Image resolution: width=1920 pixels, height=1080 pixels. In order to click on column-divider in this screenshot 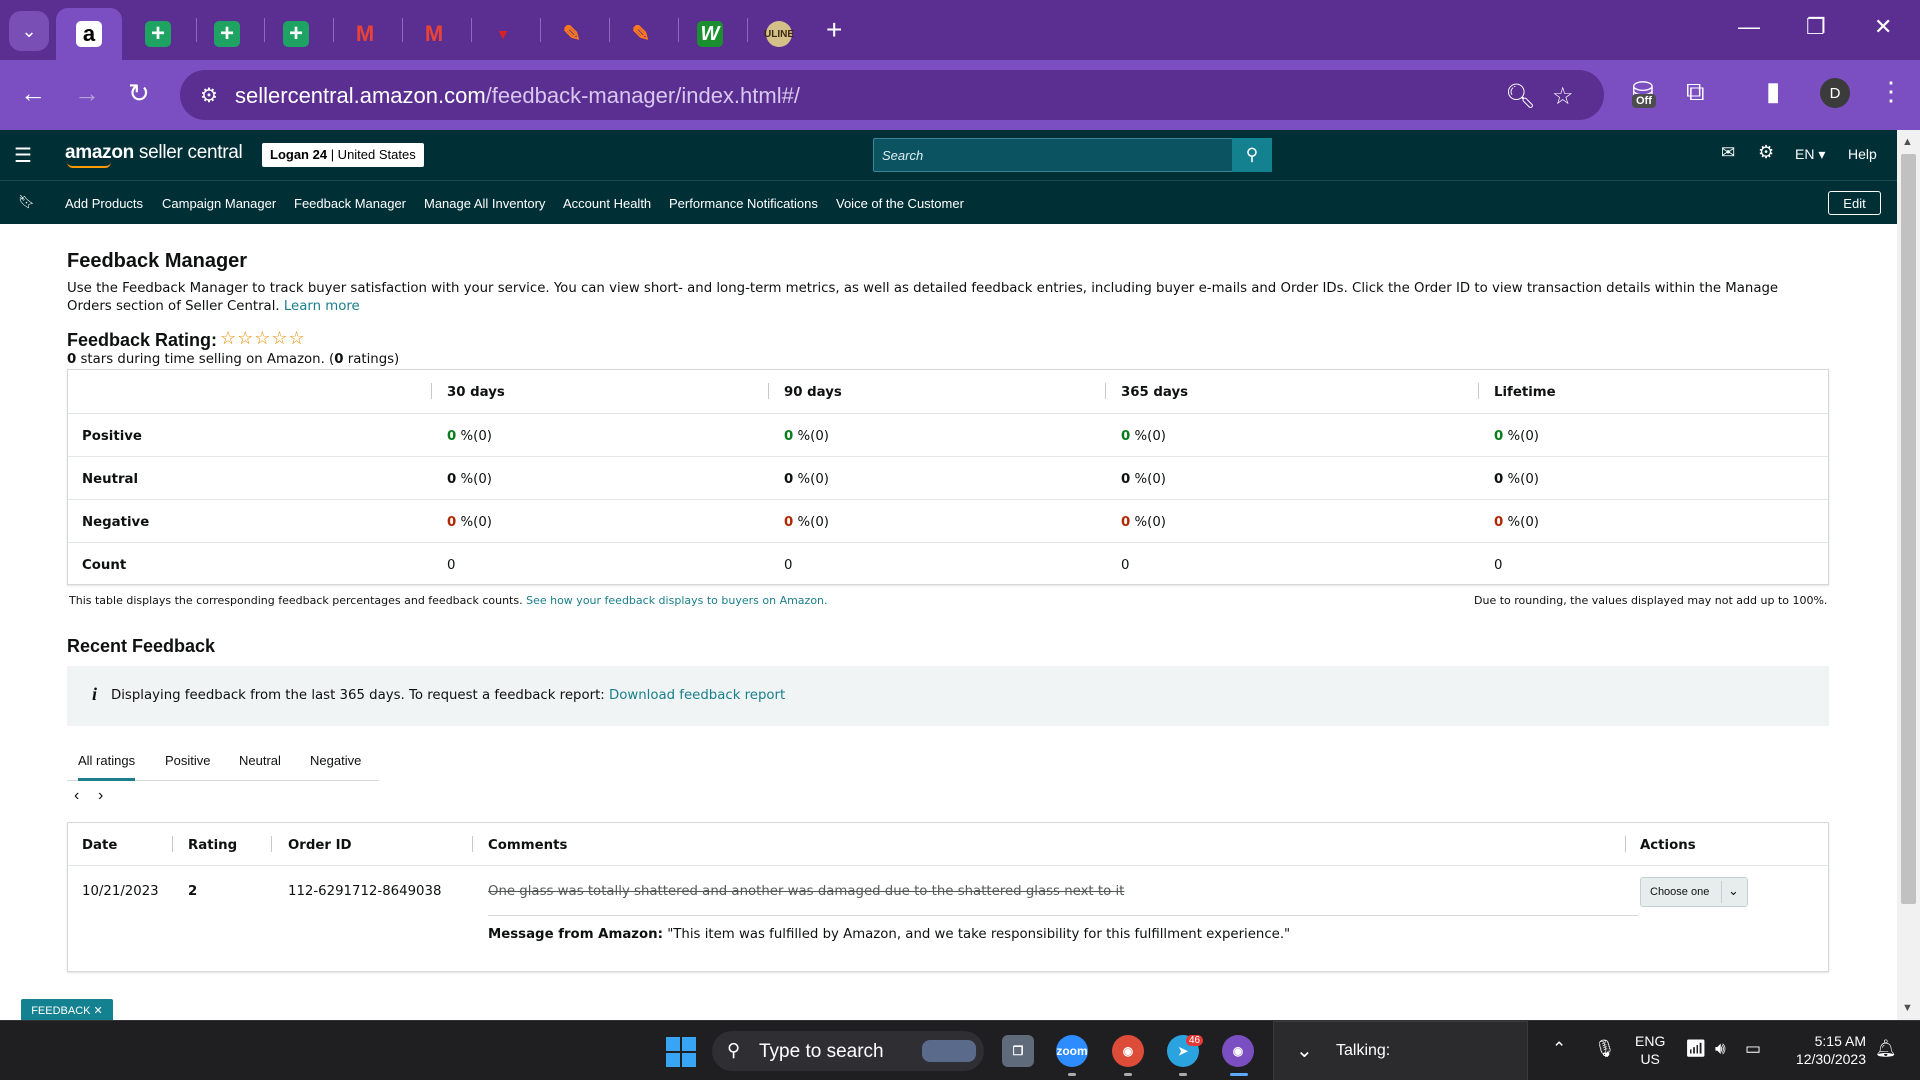, I will do `click(1478, 391)`.